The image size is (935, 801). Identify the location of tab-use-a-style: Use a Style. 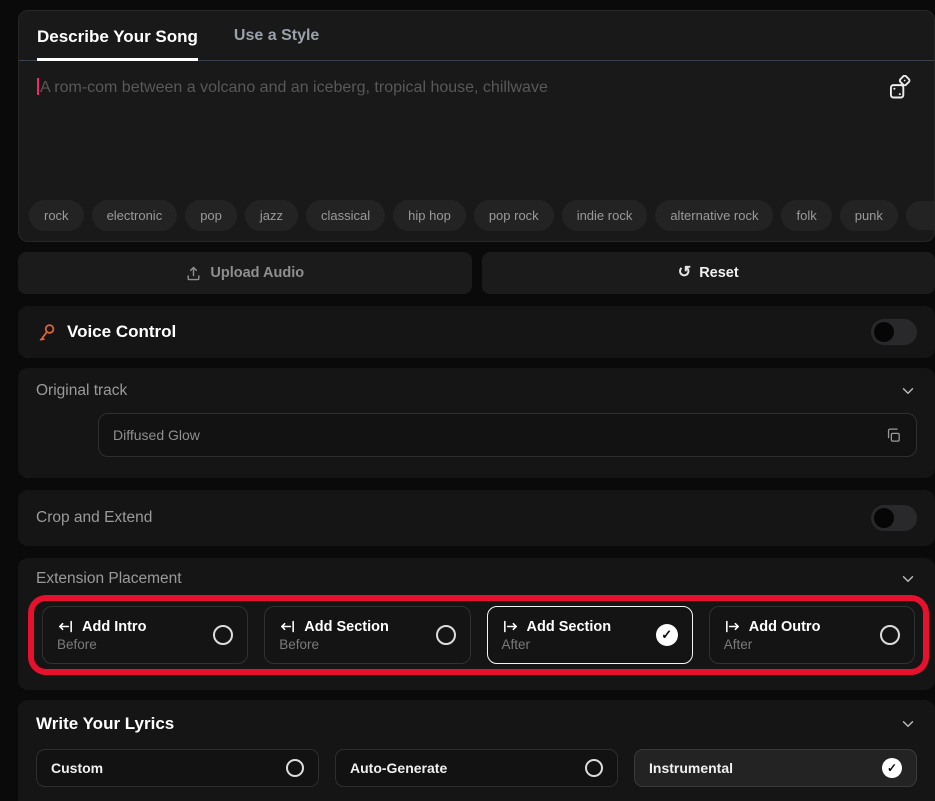
(276, 43).